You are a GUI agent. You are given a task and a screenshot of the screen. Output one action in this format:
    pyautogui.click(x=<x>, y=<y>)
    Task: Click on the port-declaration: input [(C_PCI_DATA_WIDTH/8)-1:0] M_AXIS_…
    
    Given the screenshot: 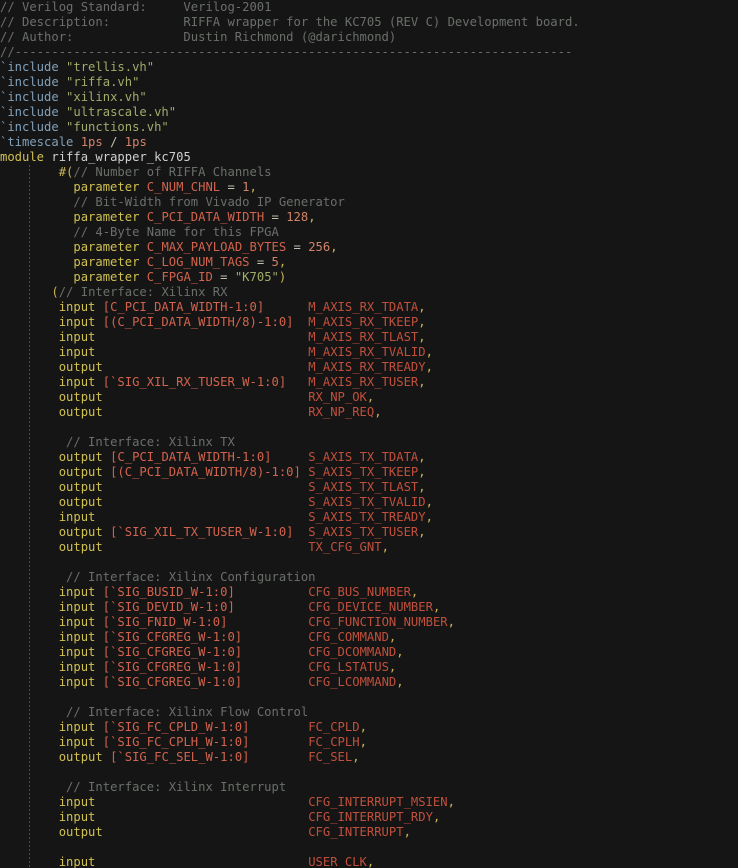 What is the action you would take?
    pyautogui.click(x=242, y=322)
    